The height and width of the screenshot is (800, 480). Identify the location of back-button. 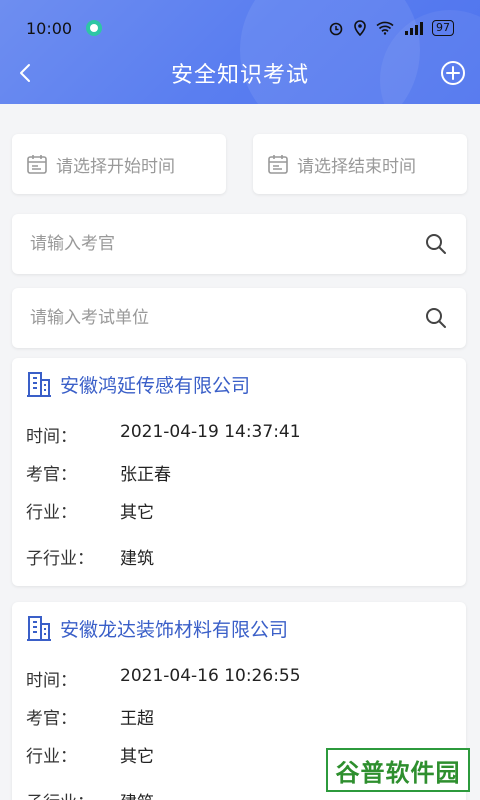
(25, 73).